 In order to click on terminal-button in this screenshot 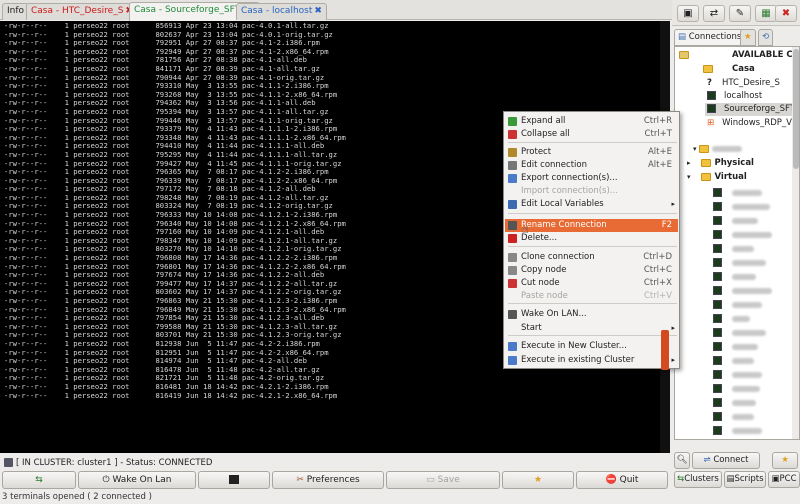, I will do `click(234, 480)`.